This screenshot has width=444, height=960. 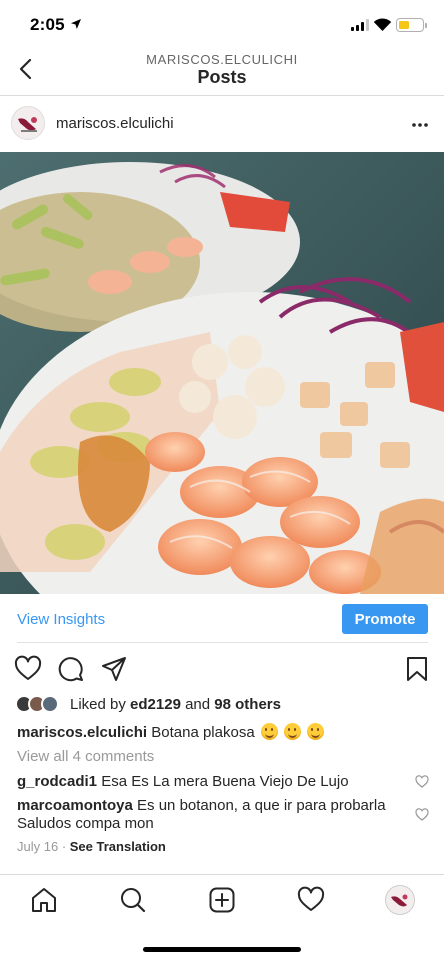 I want to click on liker-username: ed2129, so click(x=155, y=704).